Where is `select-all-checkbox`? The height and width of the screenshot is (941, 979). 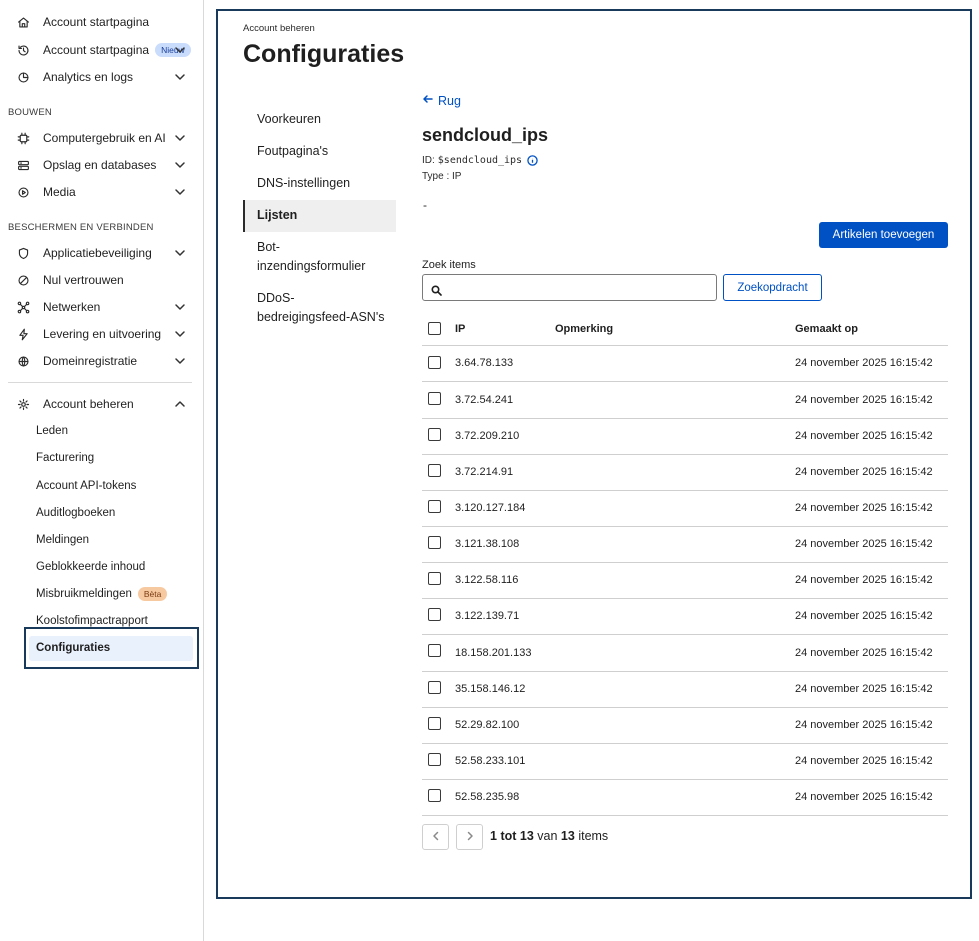 select-all-checkbox is located at coordinates (434, 328).